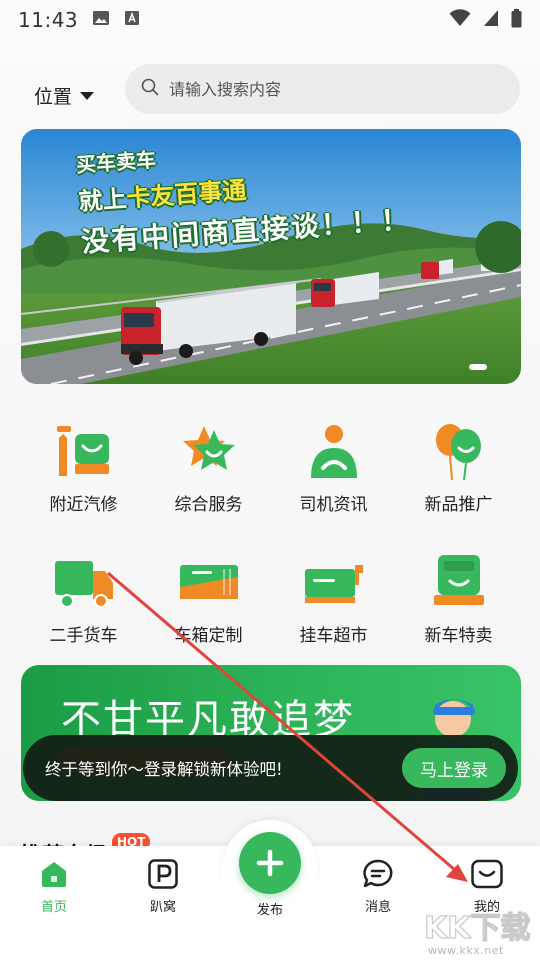 The height and width of the screenshot is (960, 540). I want to click on publish-button, so click(270, 863).